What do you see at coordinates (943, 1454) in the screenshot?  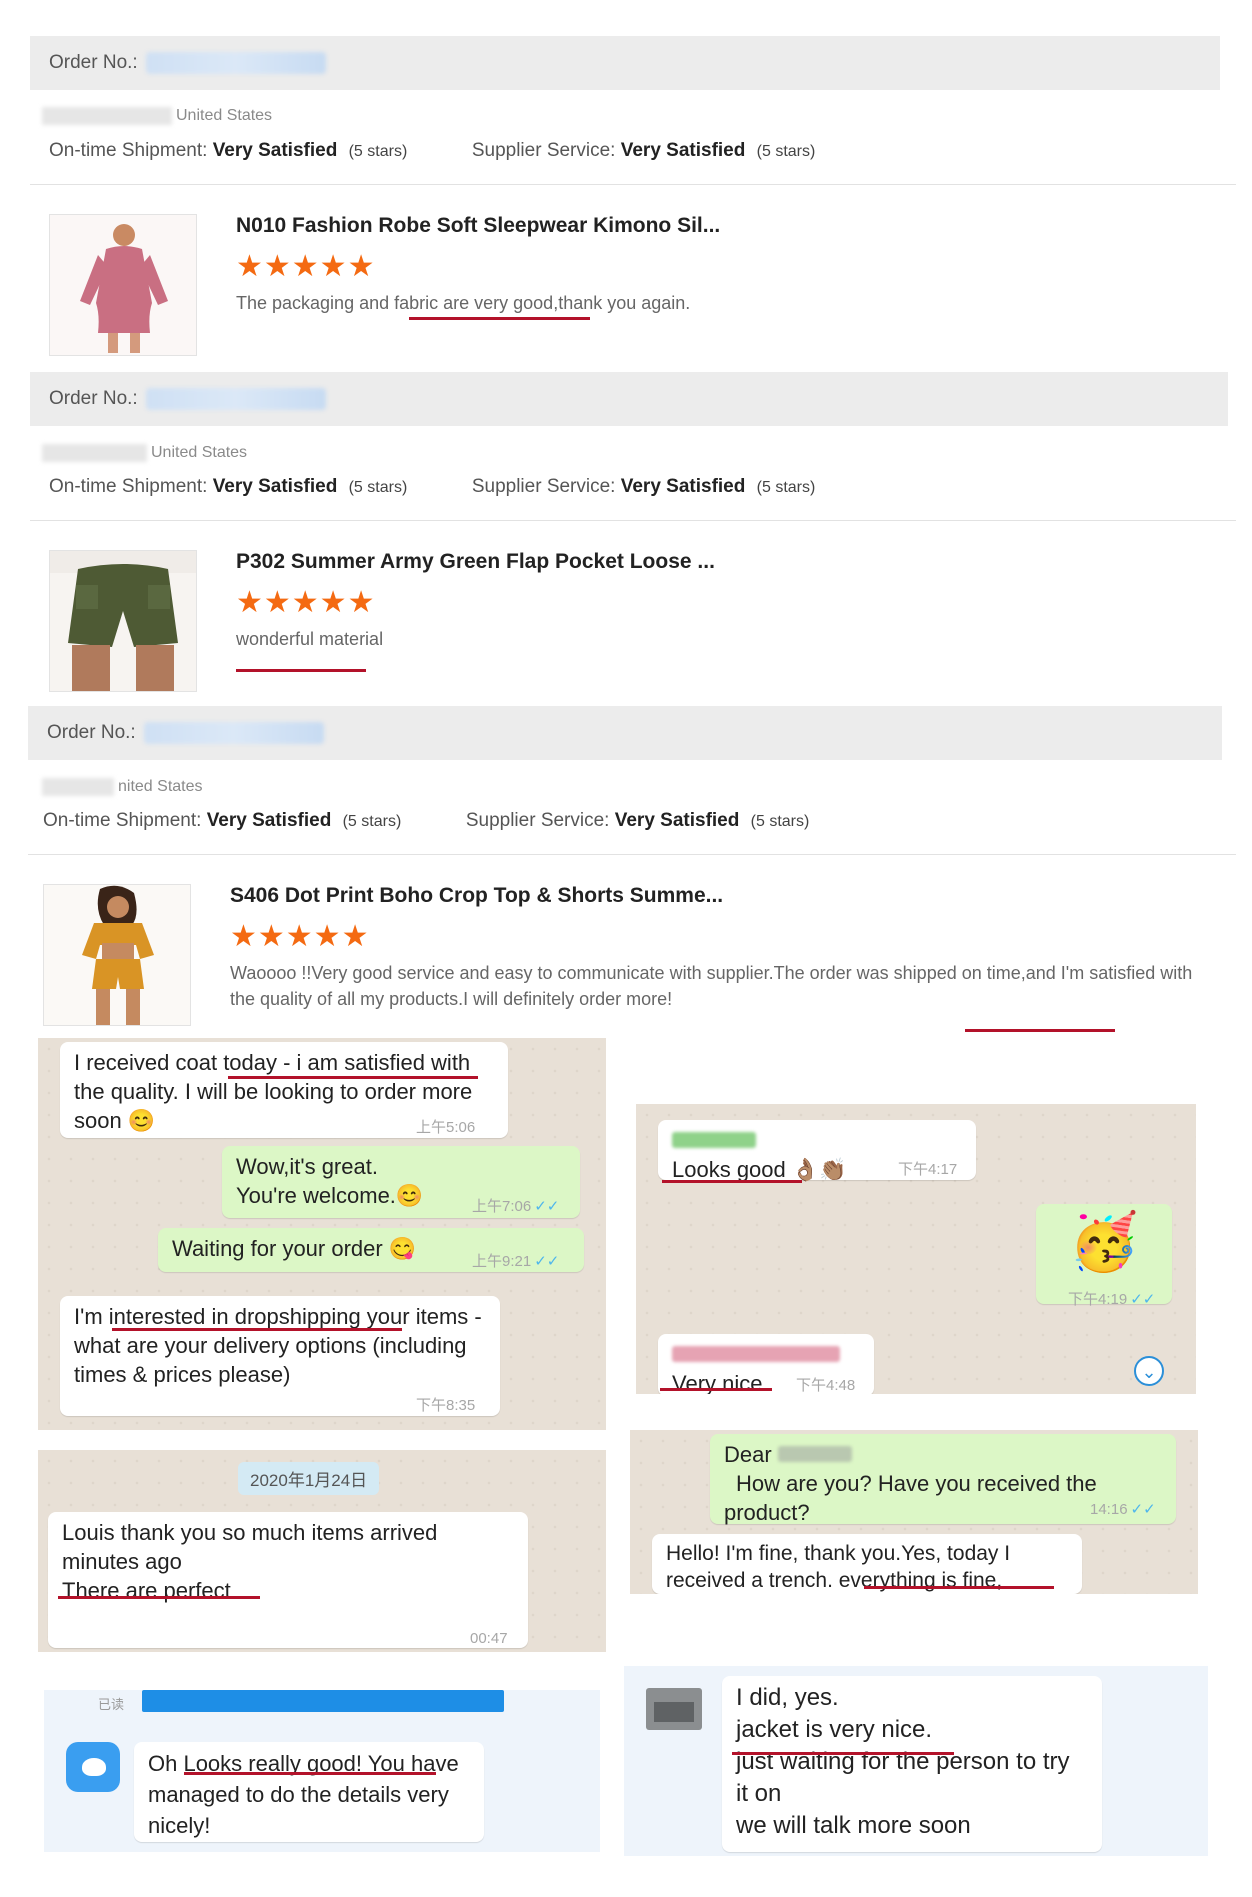 I see `message-line: Dear` at bounding box center [943, 1454].